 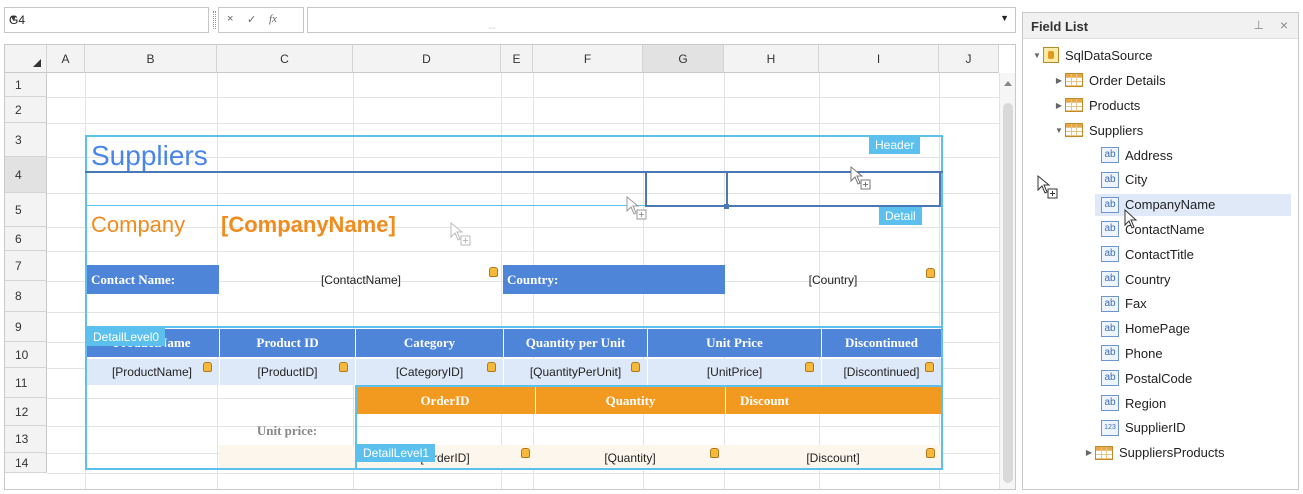 What do you see at coordinates (771, 59) in the screenshot?
I see `column-header-h: H` at bounding box center [771, 59].